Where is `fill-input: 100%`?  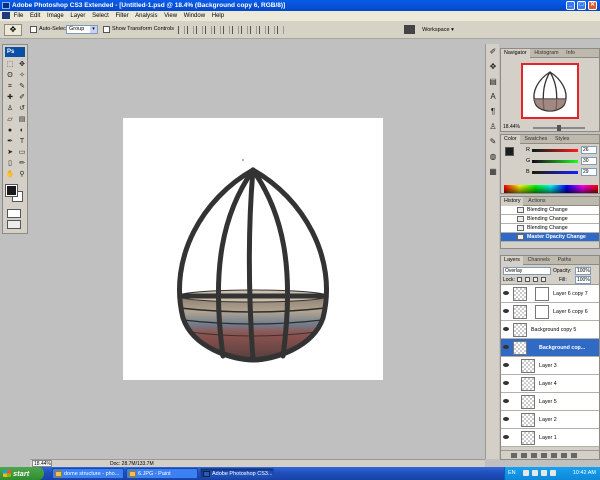 fill-input: 100% is located at coordinates (583, 280).